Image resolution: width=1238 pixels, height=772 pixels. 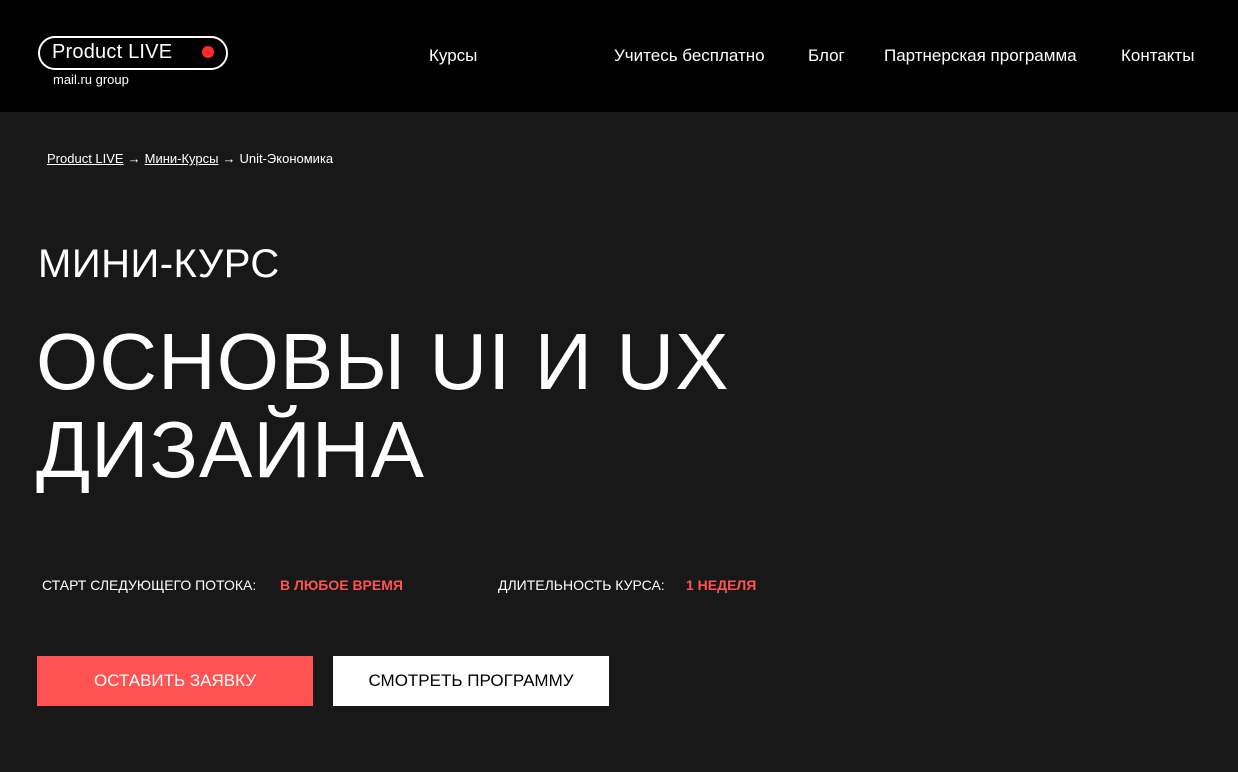 I want to click on product-live-logo: Product LIVE mail.ru group, so click(x=133, y=63).